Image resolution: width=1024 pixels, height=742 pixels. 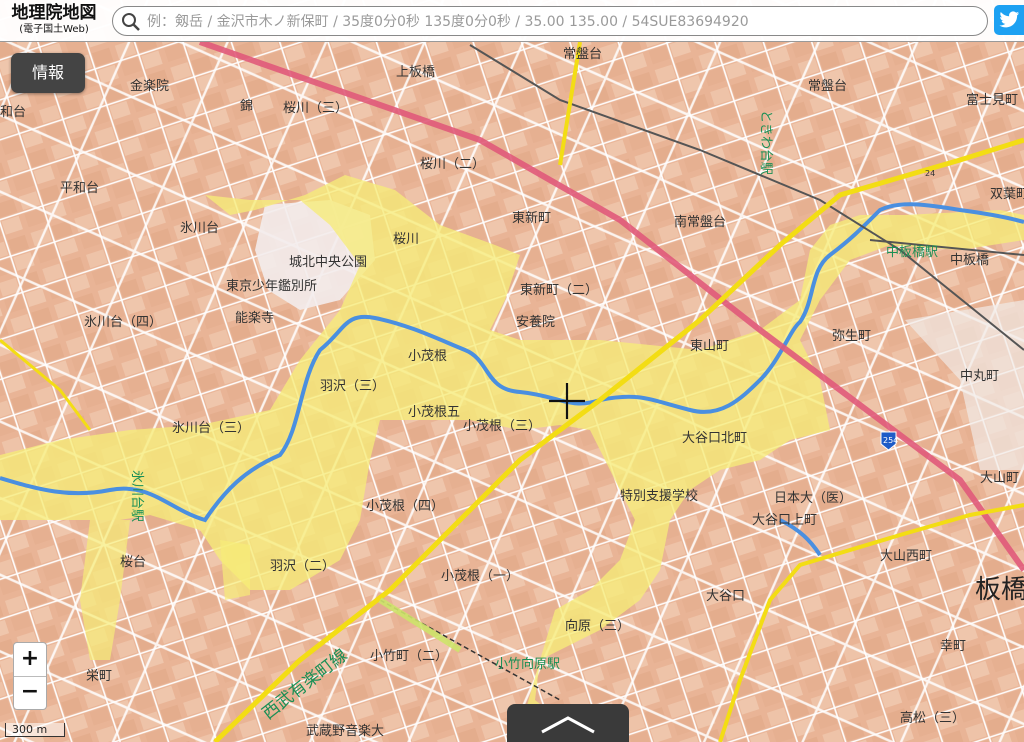 I want to click on map-label: 東新町（二）, so click(x=559, y=290).